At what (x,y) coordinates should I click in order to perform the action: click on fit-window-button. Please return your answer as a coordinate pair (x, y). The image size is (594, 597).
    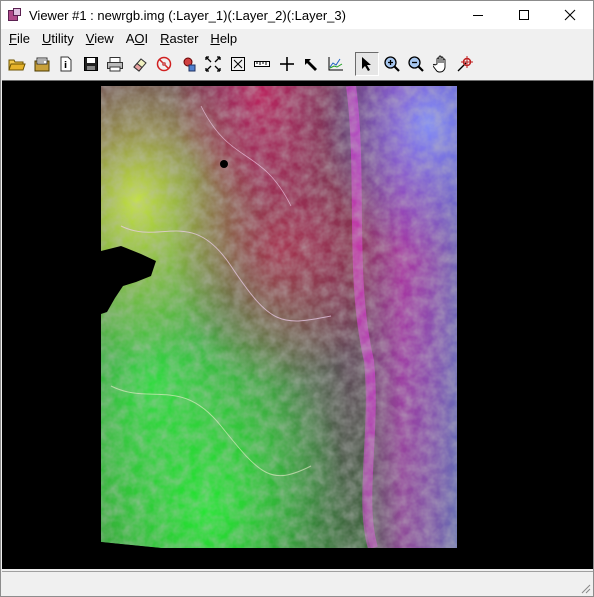
    Looking at the image, I should click on (213, 64).